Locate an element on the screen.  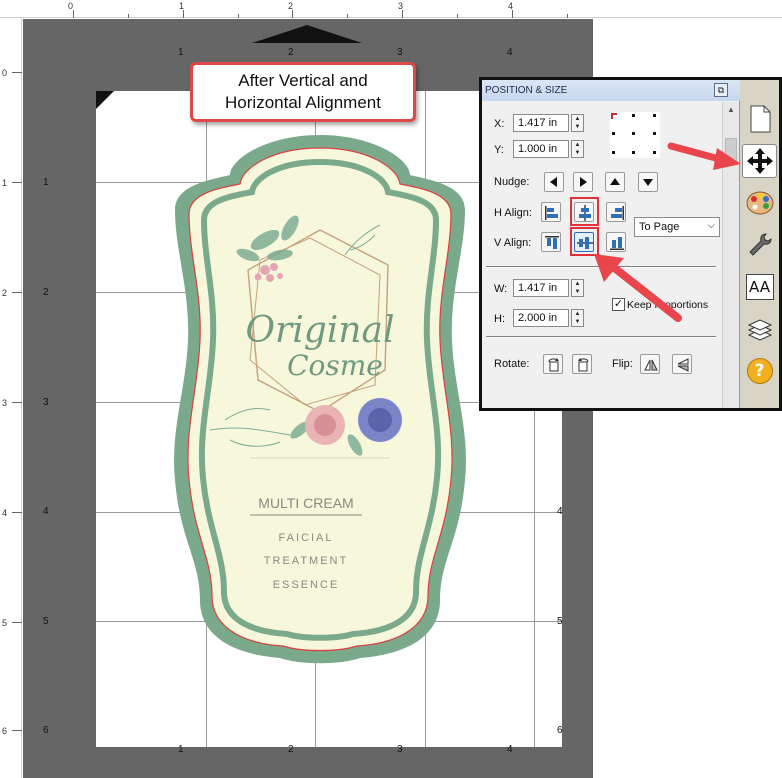
rotate-label: Rotate: is located at coordinates (512, 364).